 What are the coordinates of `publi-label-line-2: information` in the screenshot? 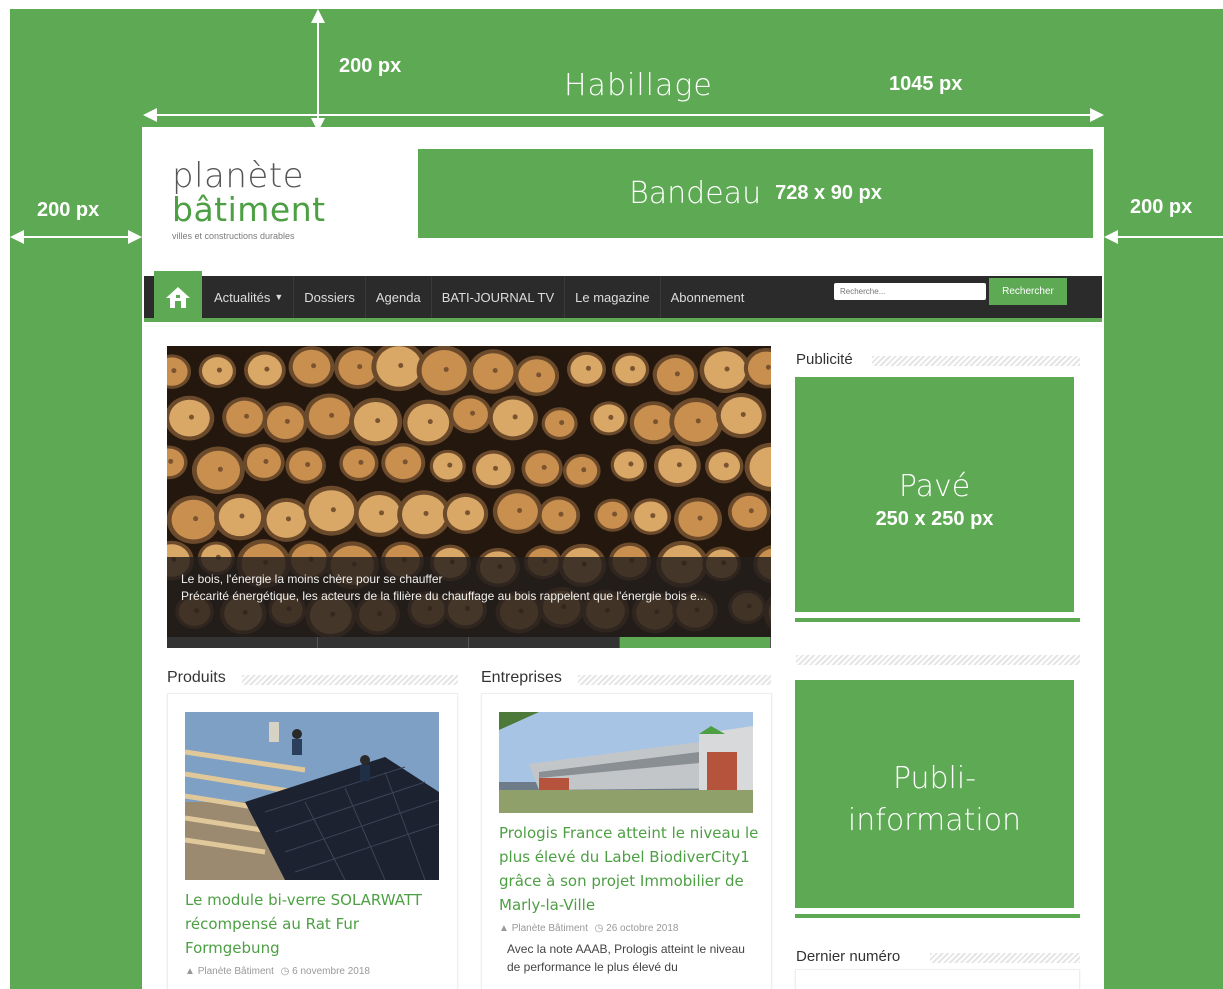 It's located at (934, 820).